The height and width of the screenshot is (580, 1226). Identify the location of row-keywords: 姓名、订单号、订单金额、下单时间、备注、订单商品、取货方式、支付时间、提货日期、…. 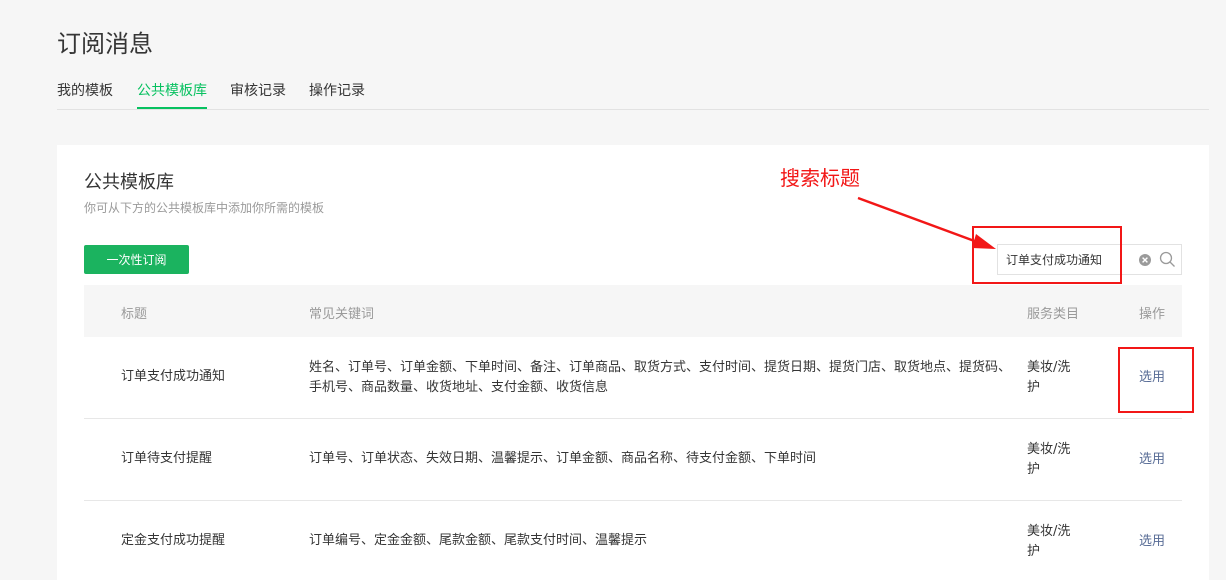
(660, 377).